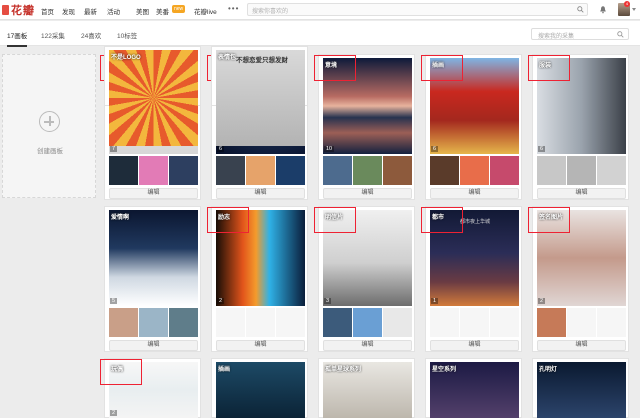 The height and width of the screenshot is (418, 640). I want to click on board-card: 插画 6 编辑, so click(471, 127).